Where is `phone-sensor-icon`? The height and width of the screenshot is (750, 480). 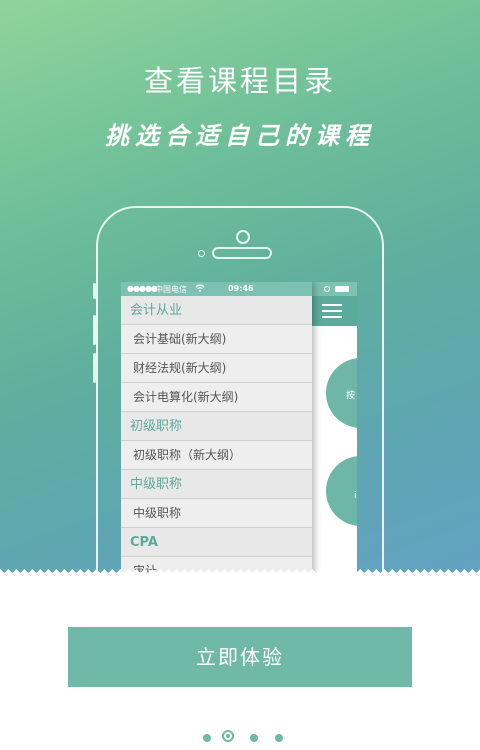 phone-sensor-icon is located at coordinates (201, 253).